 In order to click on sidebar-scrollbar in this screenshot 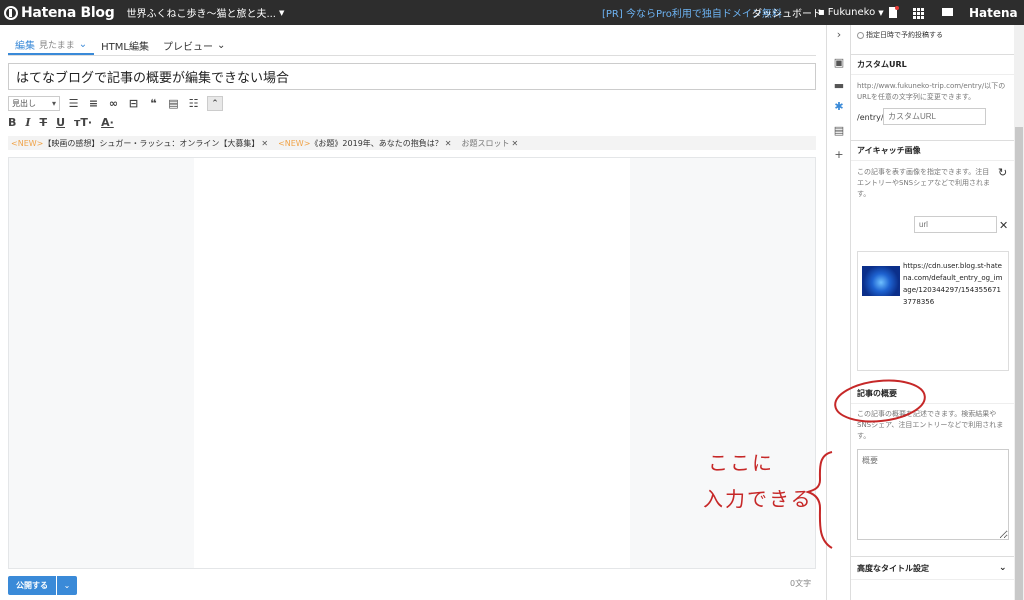, I will do `click(1019, 312)`.